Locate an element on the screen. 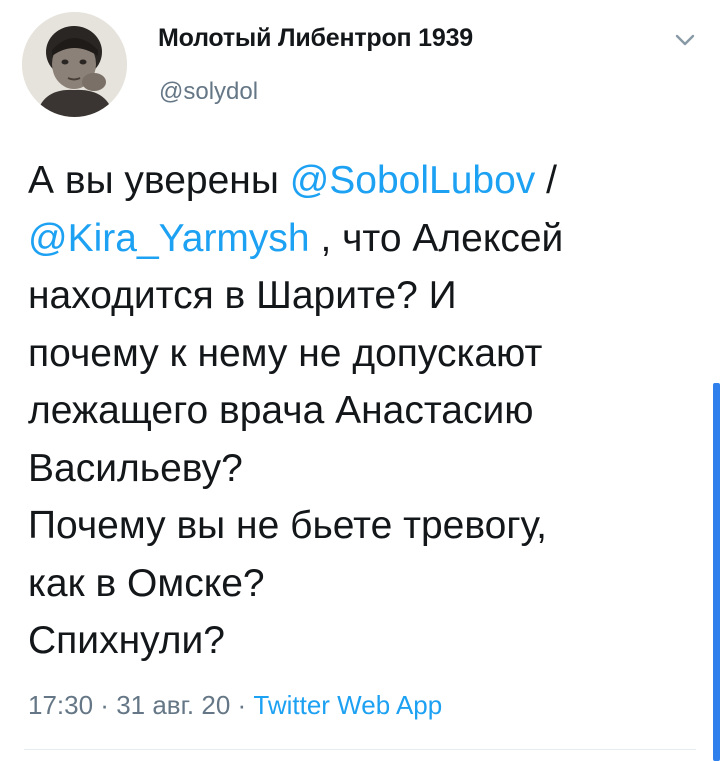 This screenshot has width=720, height=761. tweet-date: 31 авг. 20 is located at coordinates (173, 705).